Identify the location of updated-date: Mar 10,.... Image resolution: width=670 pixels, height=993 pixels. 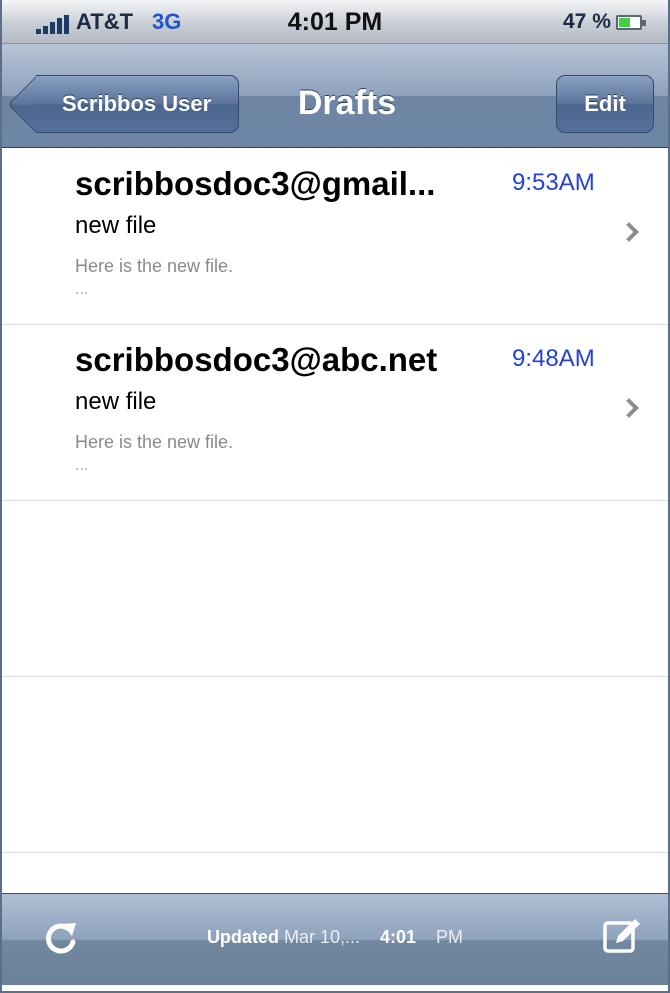
(321, 937).